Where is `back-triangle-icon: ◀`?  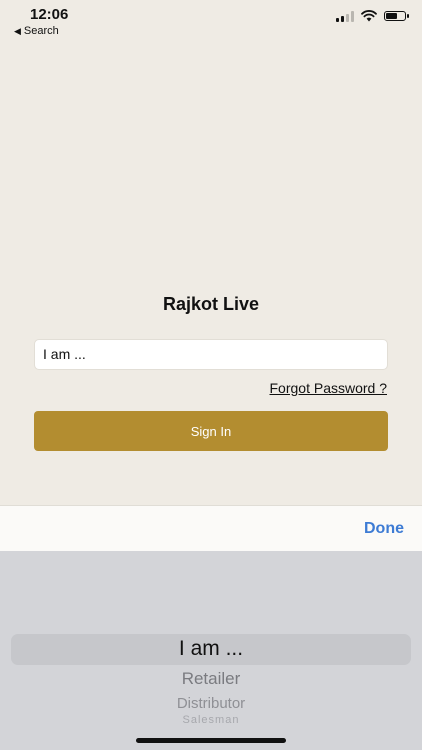 back-triangle-icon: ◀ is located at coordinates (17, 30).